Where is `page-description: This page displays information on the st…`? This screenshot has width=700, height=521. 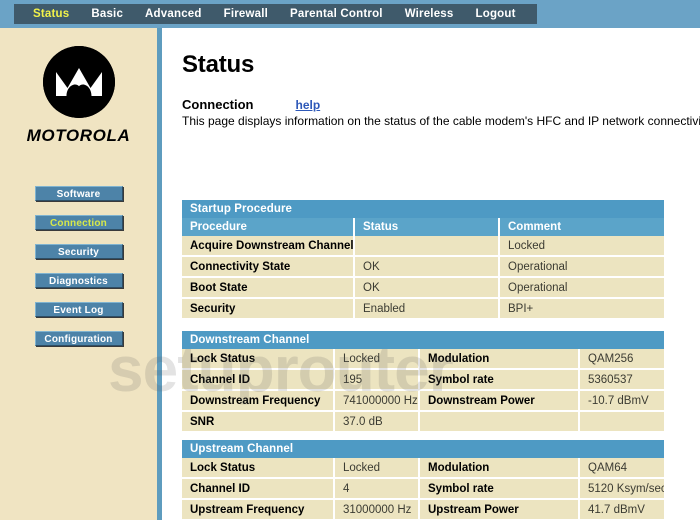 page-description: This page displays information on the st… is located at coordinates (441, 121).